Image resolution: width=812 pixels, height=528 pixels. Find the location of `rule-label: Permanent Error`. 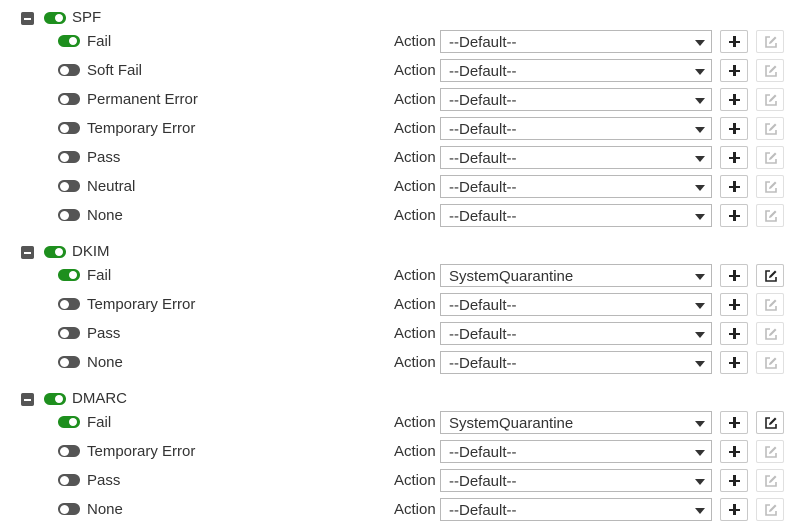

rule-label: Permanent Error is located at coordinates (142, 99).